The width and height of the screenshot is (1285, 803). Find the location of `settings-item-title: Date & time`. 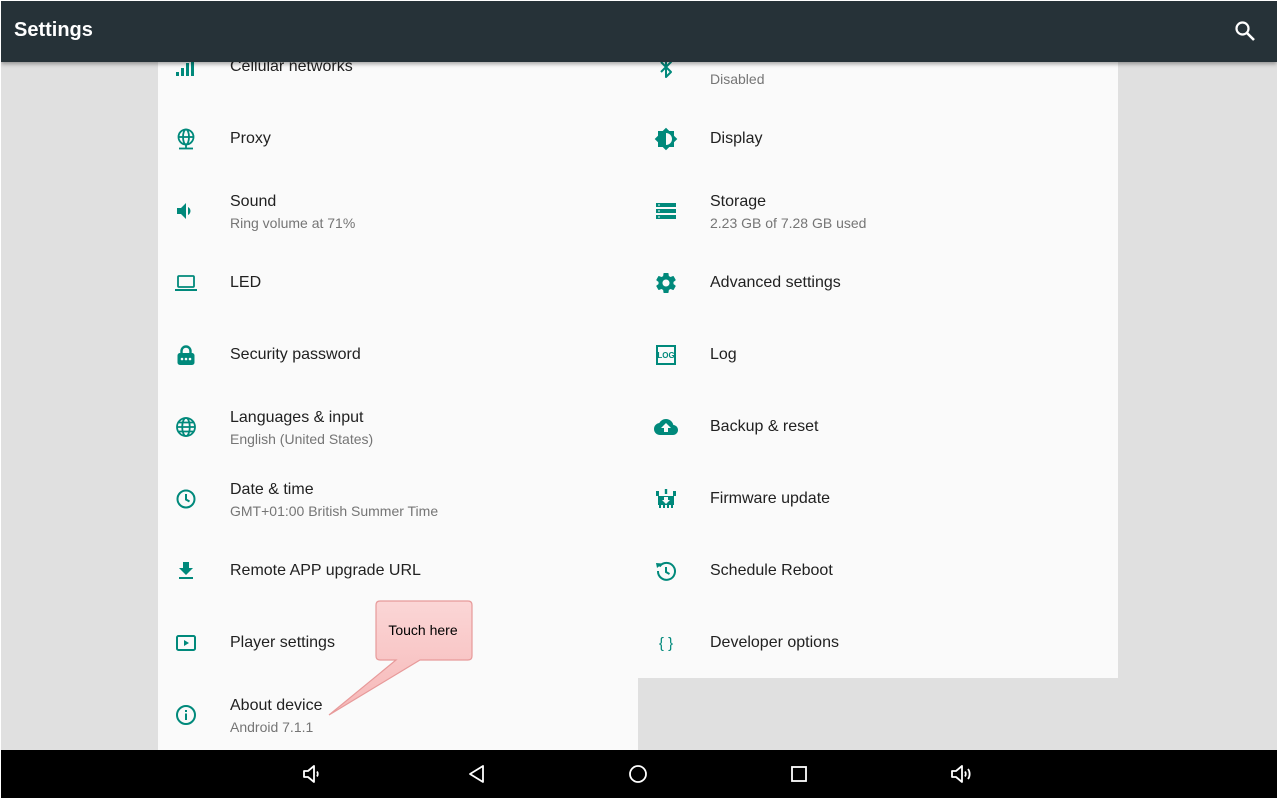

settings-item-title: Date & time is located at coordinates (272, 489).